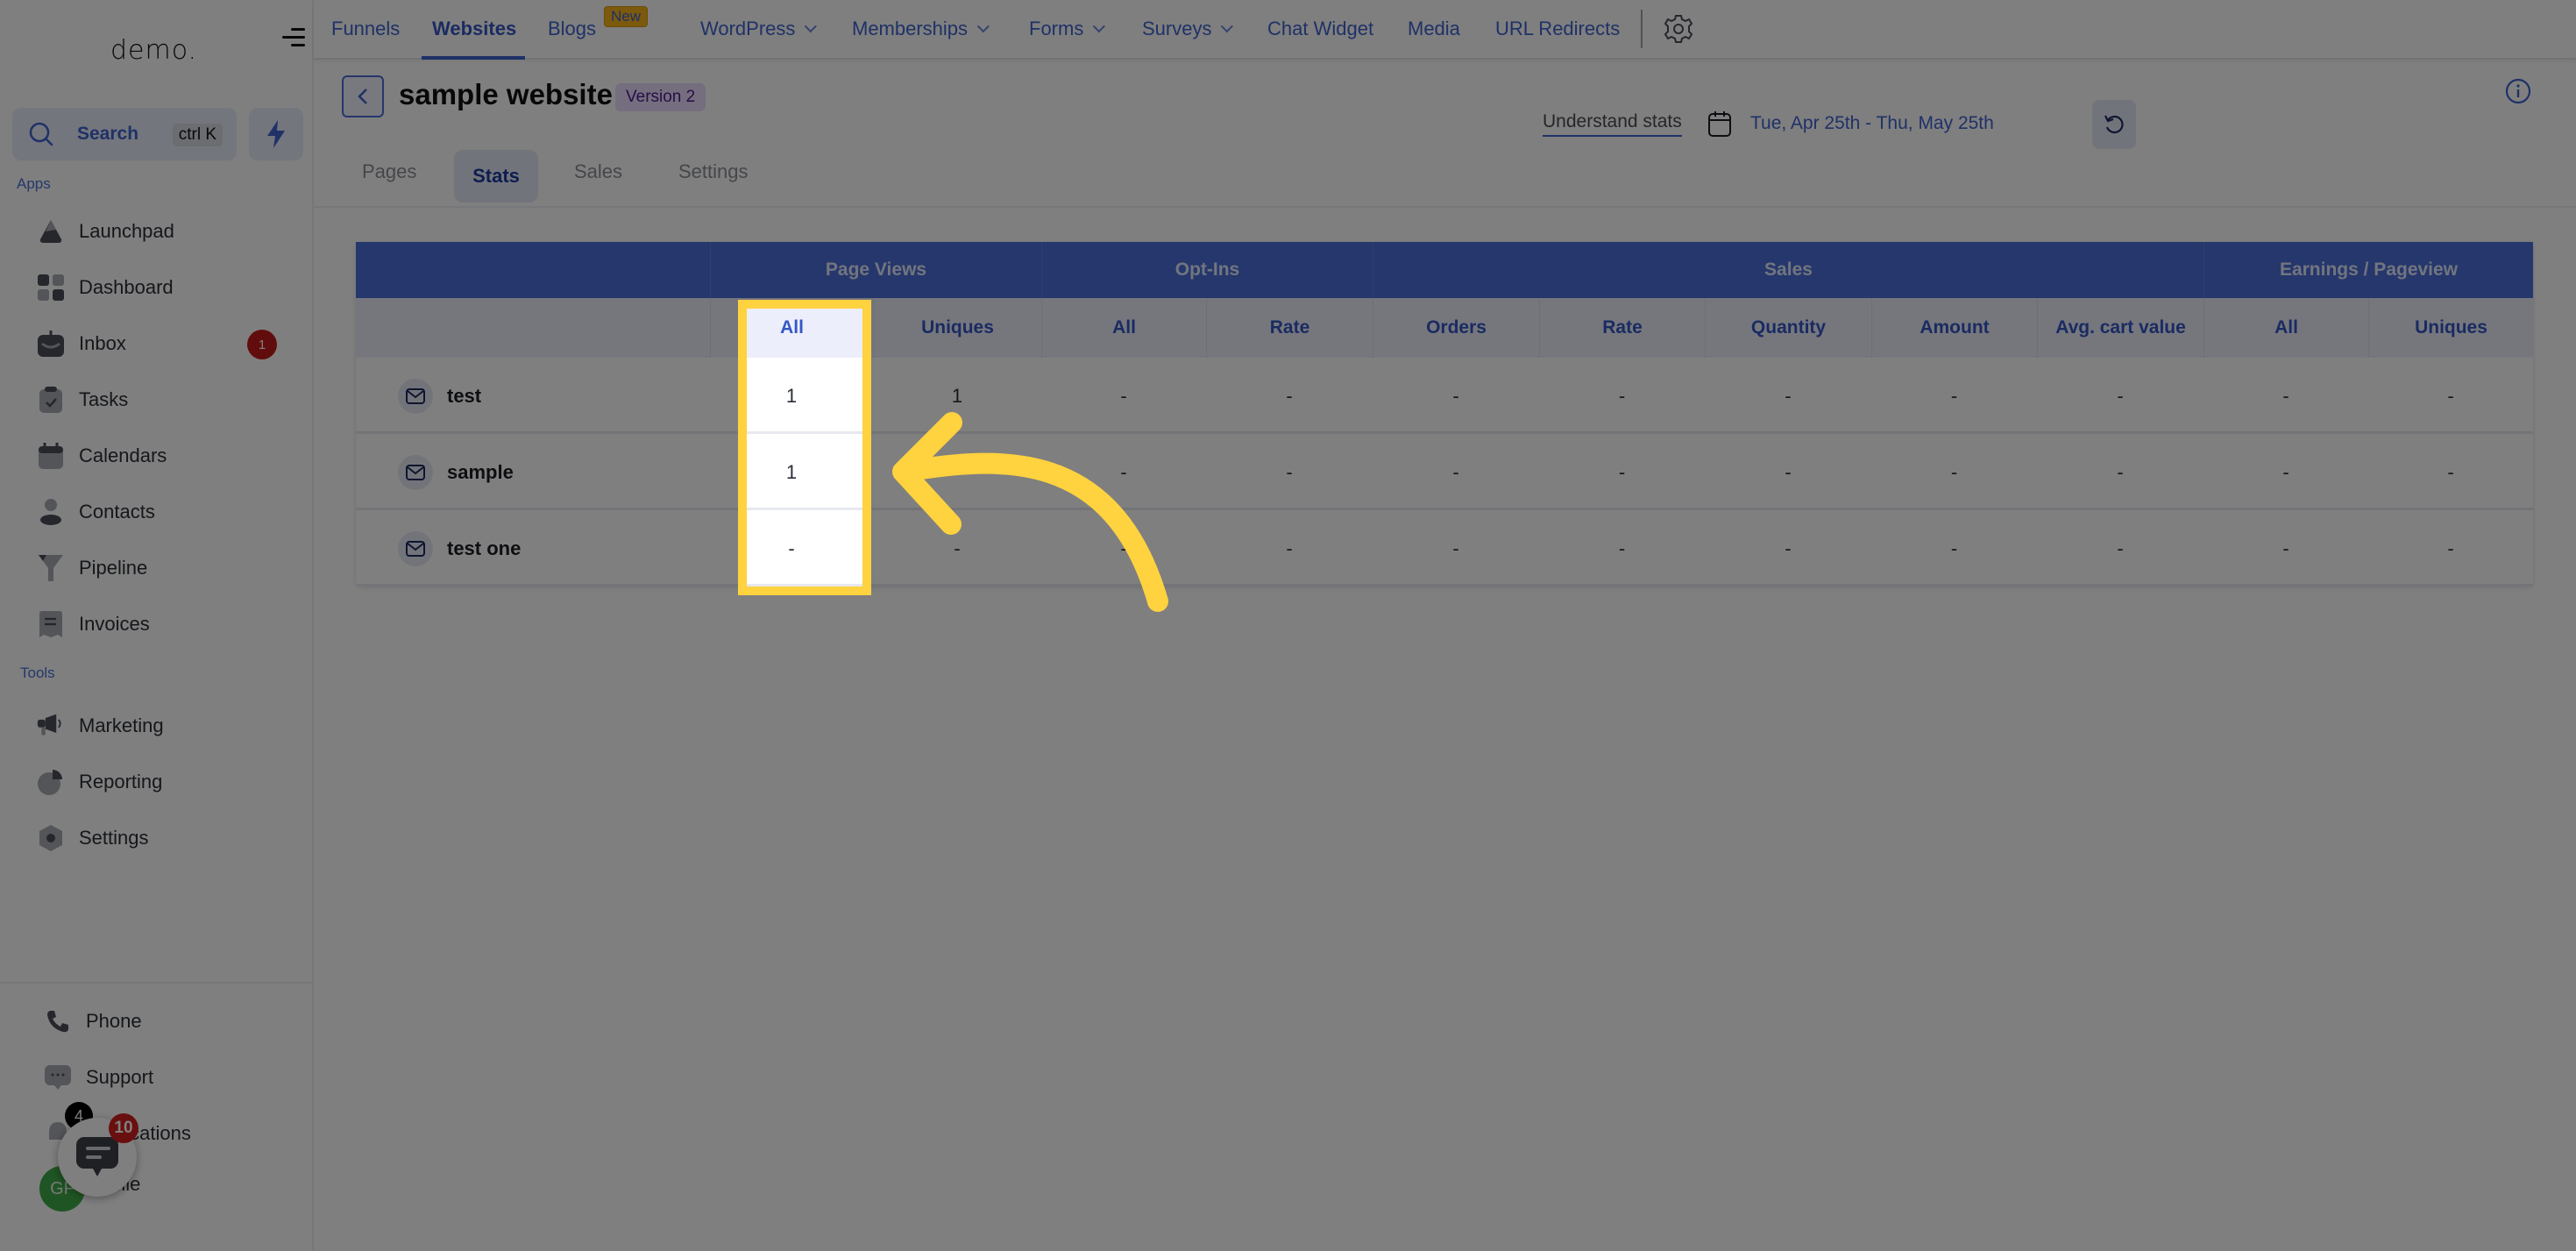  I want to click on highlight-box, so click(804, 447).